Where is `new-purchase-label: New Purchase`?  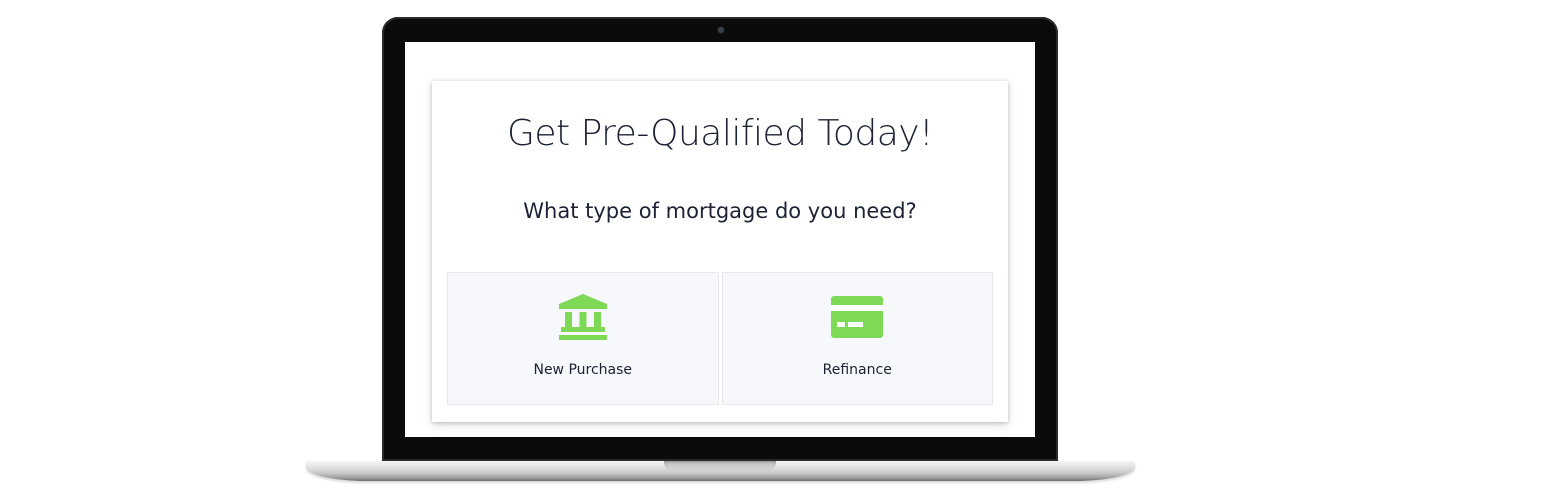 new-purchase-label: New Purchase is located at coordinates (583, 370).